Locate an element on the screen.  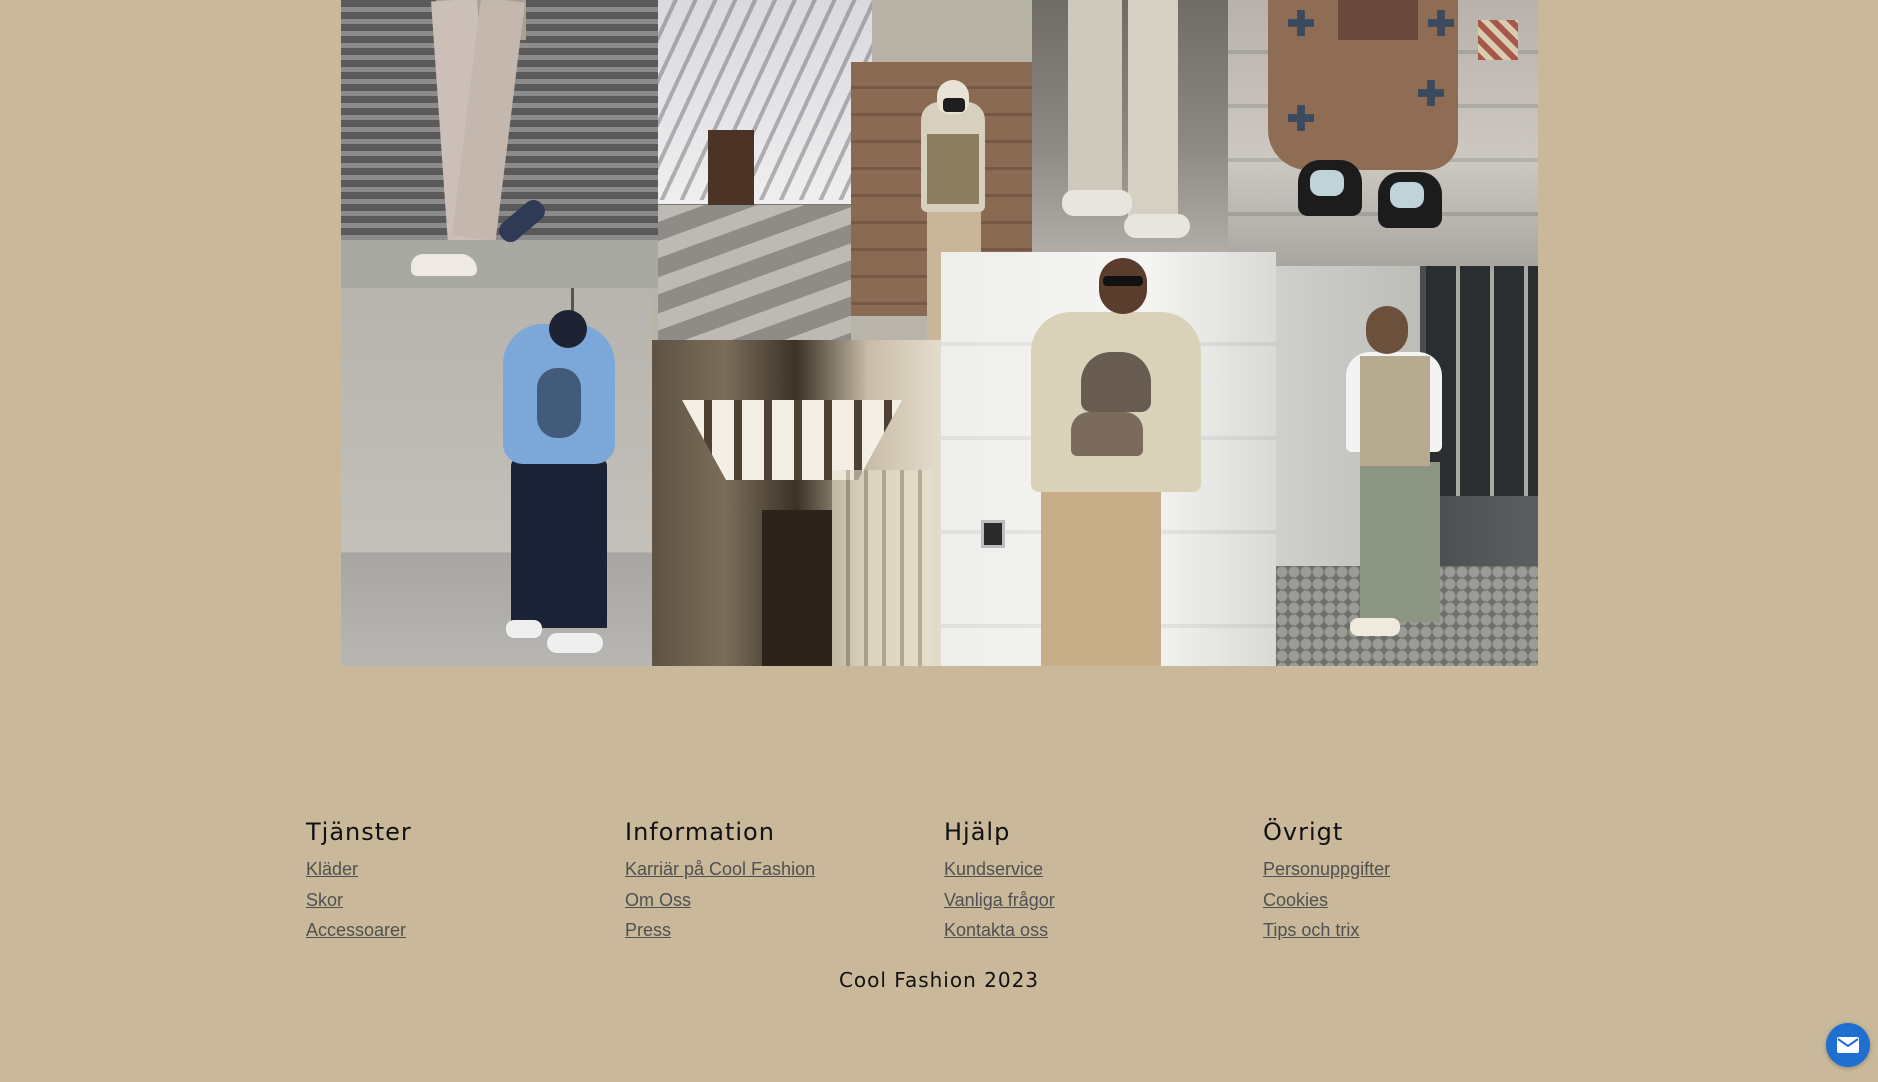
collage-image-white-building is located at coordinates (765, 170).